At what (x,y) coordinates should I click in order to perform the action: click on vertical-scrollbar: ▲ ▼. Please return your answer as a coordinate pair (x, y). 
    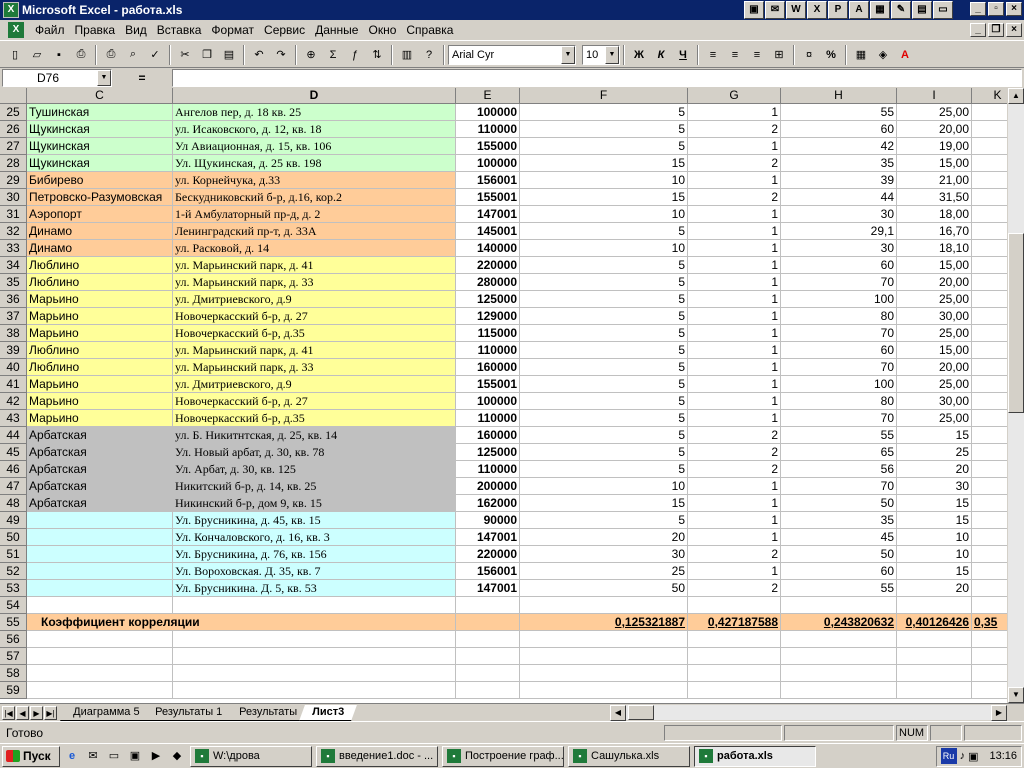
    Looking at the image, I should click on (1015, 395).